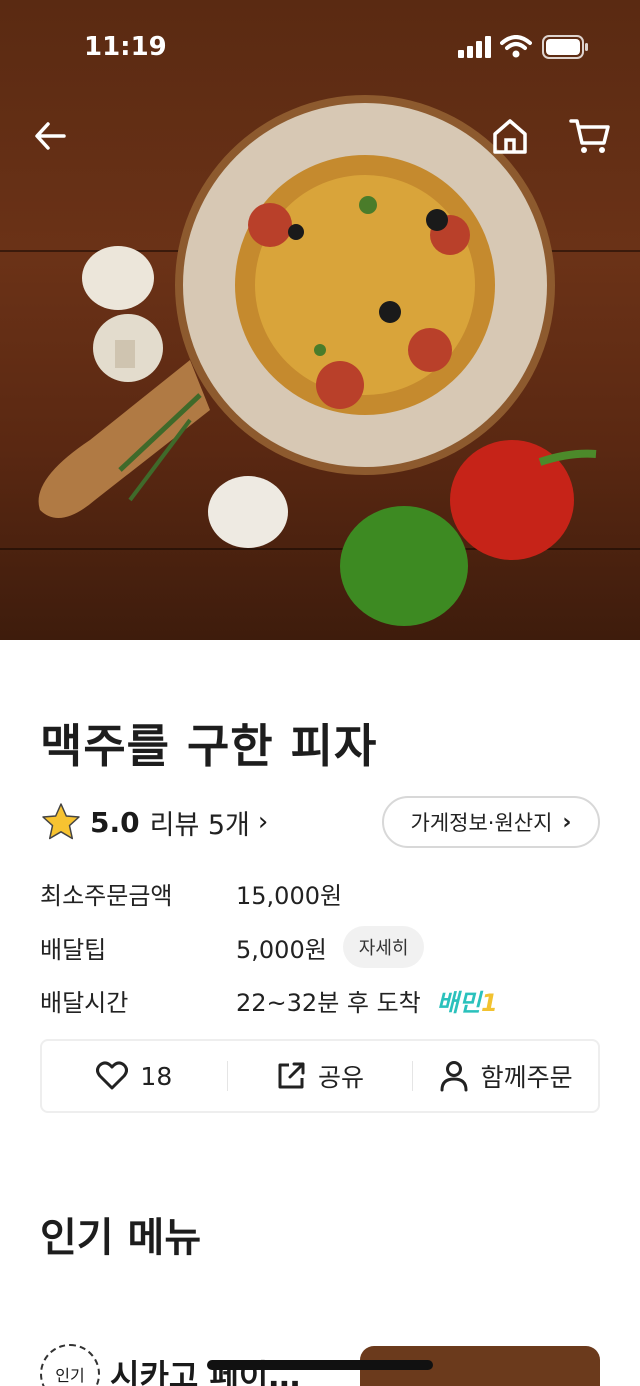  Describe the element at coordinates (84, 1002) in the screenshot. I see `delivery-time-label: 배달시간` at that location.